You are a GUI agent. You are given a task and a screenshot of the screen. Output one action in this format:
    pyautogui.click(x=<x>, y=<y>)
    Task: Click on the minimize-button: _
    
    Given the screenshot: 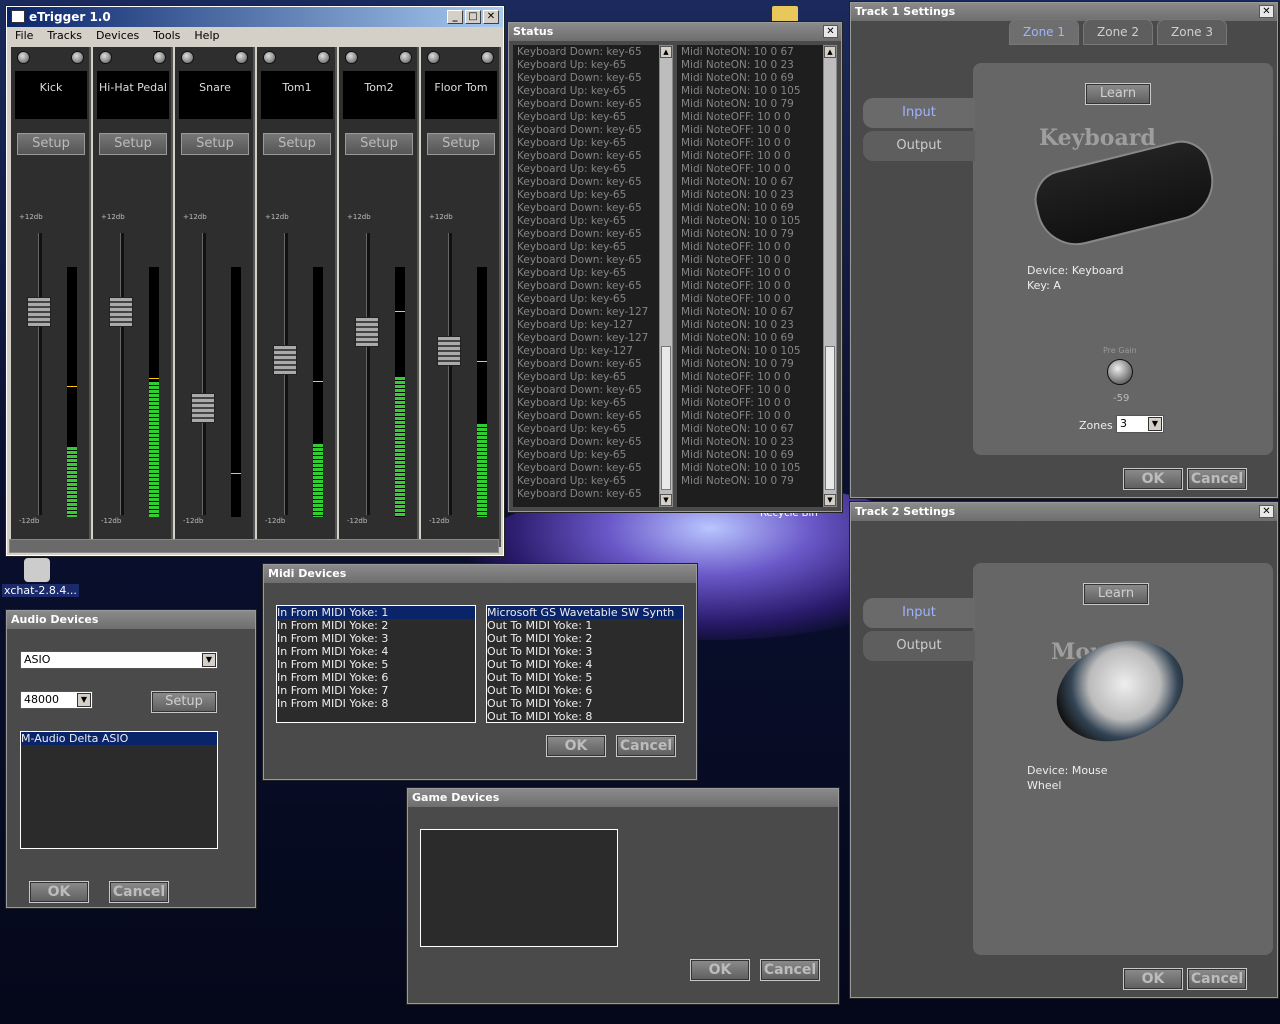 What is the action you would take?
    pyautogui.click(x=455, y=17)
    